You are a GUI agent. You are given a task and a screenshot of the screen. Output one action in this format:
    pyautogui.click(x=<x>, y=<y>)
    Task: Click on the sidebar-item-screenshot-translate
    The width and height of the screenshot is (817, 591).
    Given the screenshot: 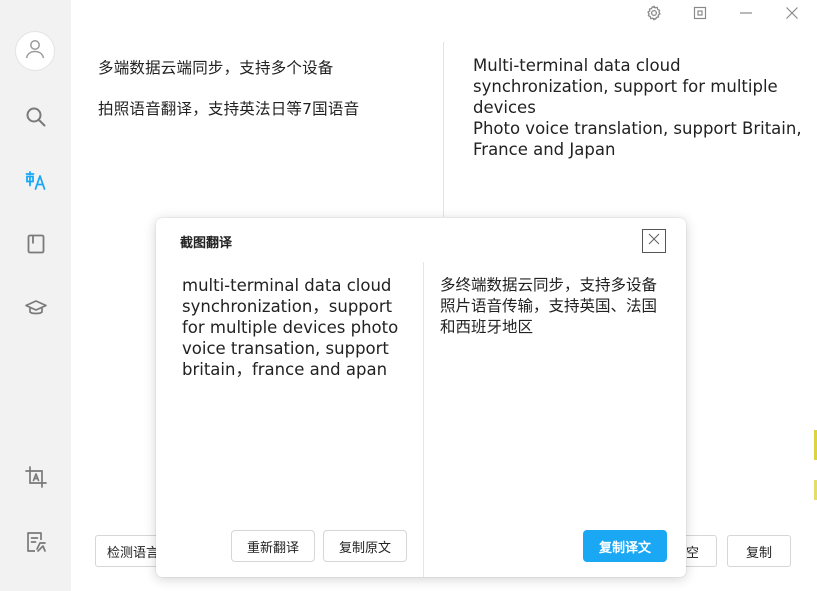 What is the action you would take?
    pyautogui.click(x=35, y=479)
    